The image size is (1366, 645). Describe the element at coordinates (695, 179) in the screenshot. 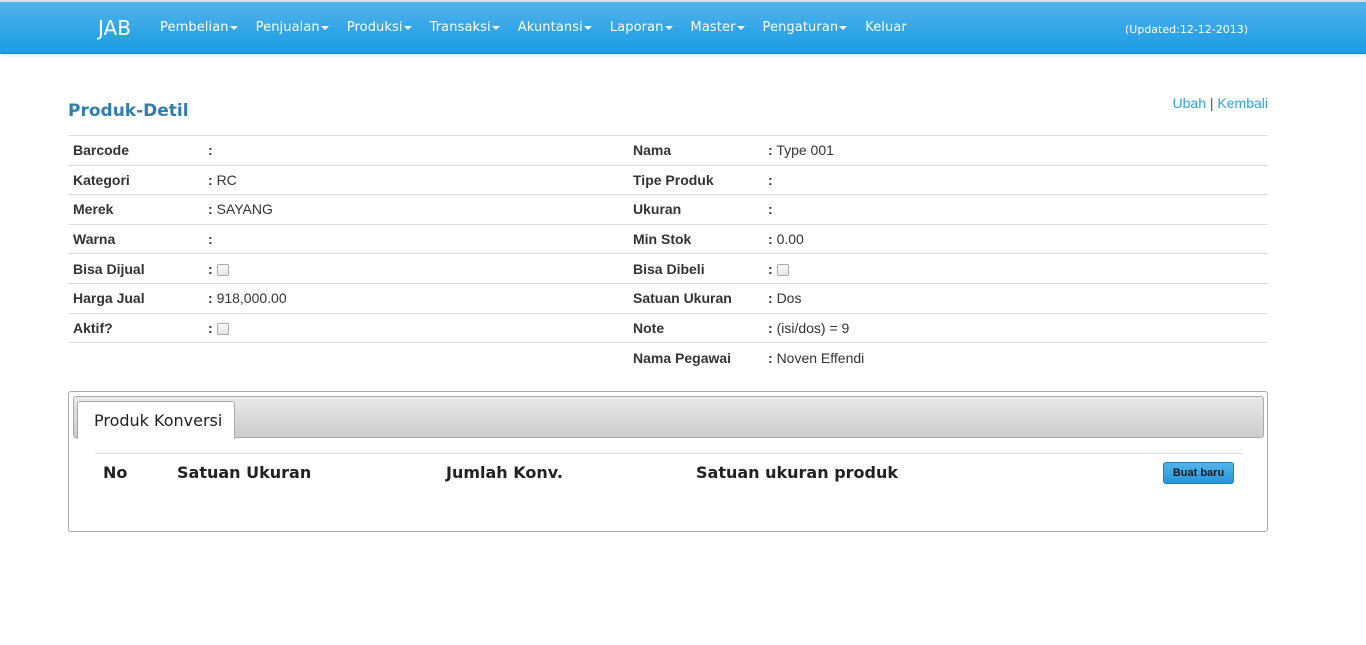

I see `label-tipe-produk: Tipe Produk` at that location.